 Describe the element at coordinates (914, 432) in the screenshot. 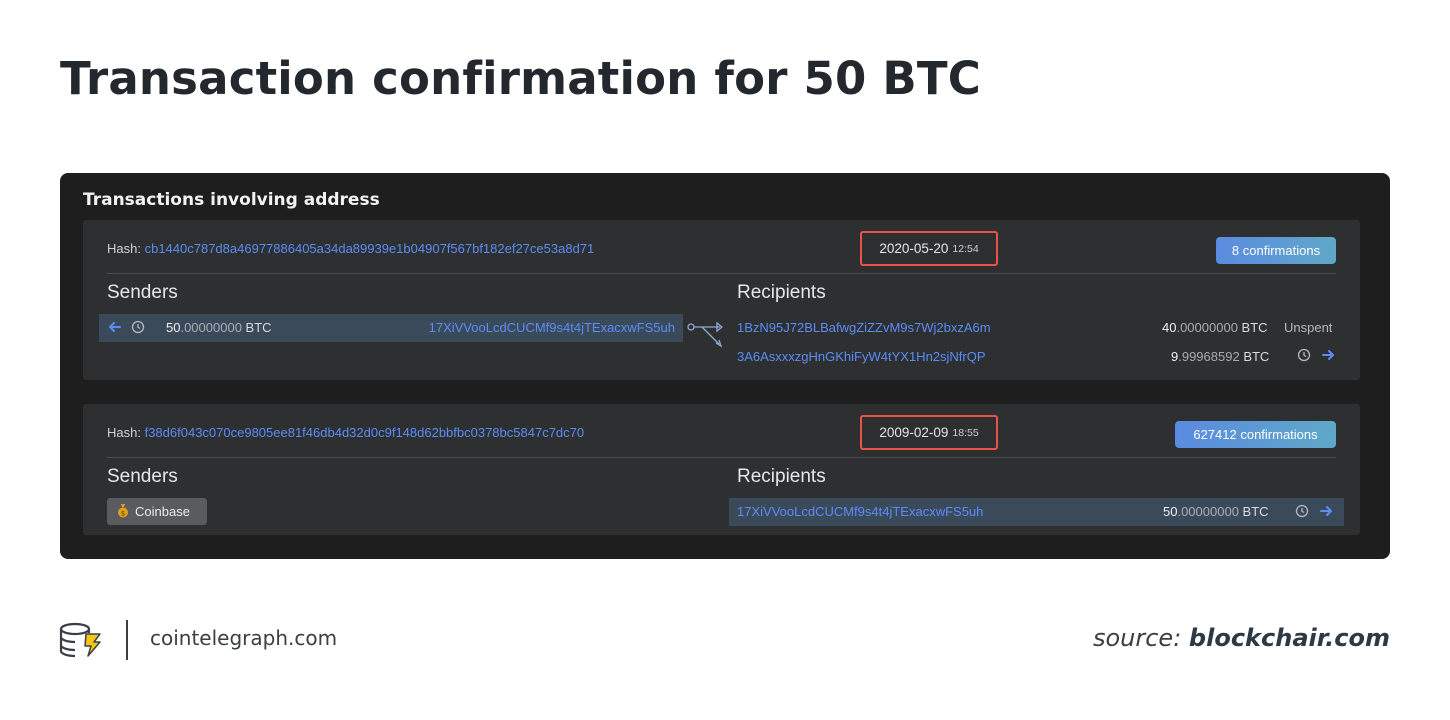

I see `tx-date: 2009-02-09` at that location.